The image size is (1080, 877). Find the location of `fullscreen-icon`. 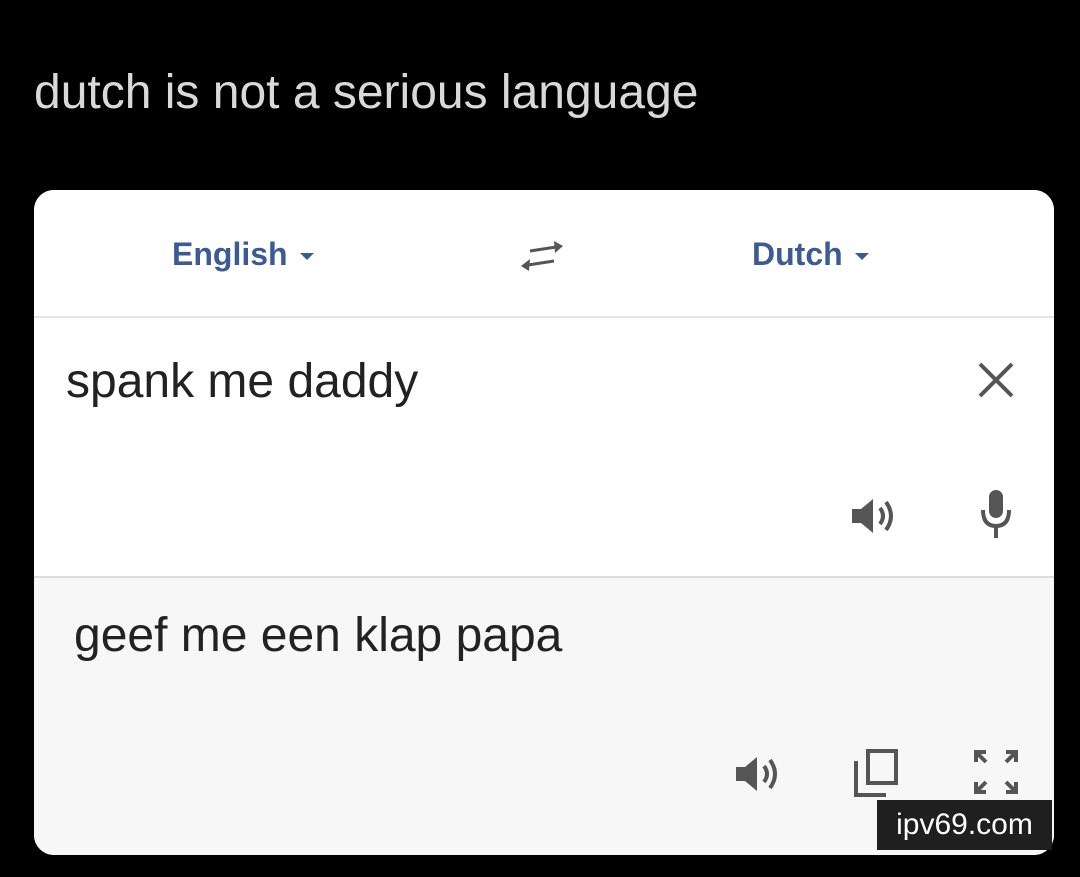

fullscreen-icon is located at coordinates (996, 772).